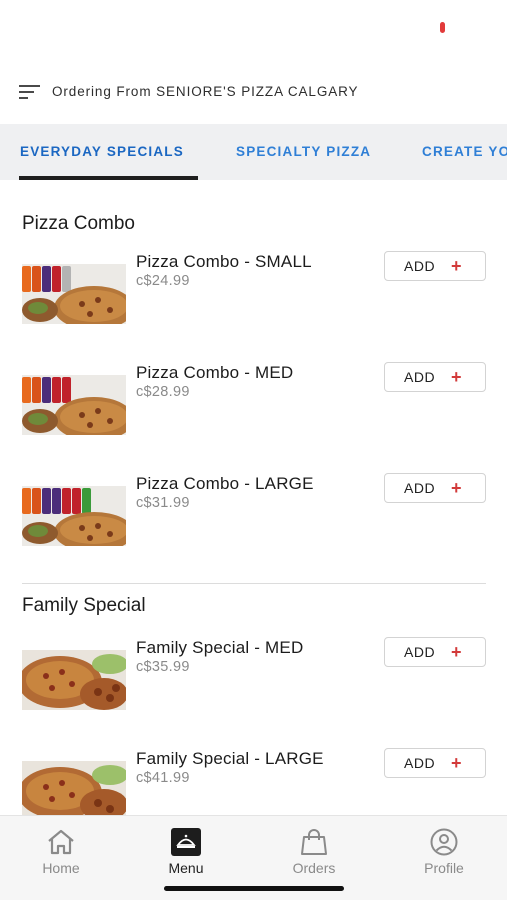 The height and width of the screenshot is (900, 507). Describe the element at coordinates (61, 868) in the screenshot. I see `nav-home-label: Home` at that location.